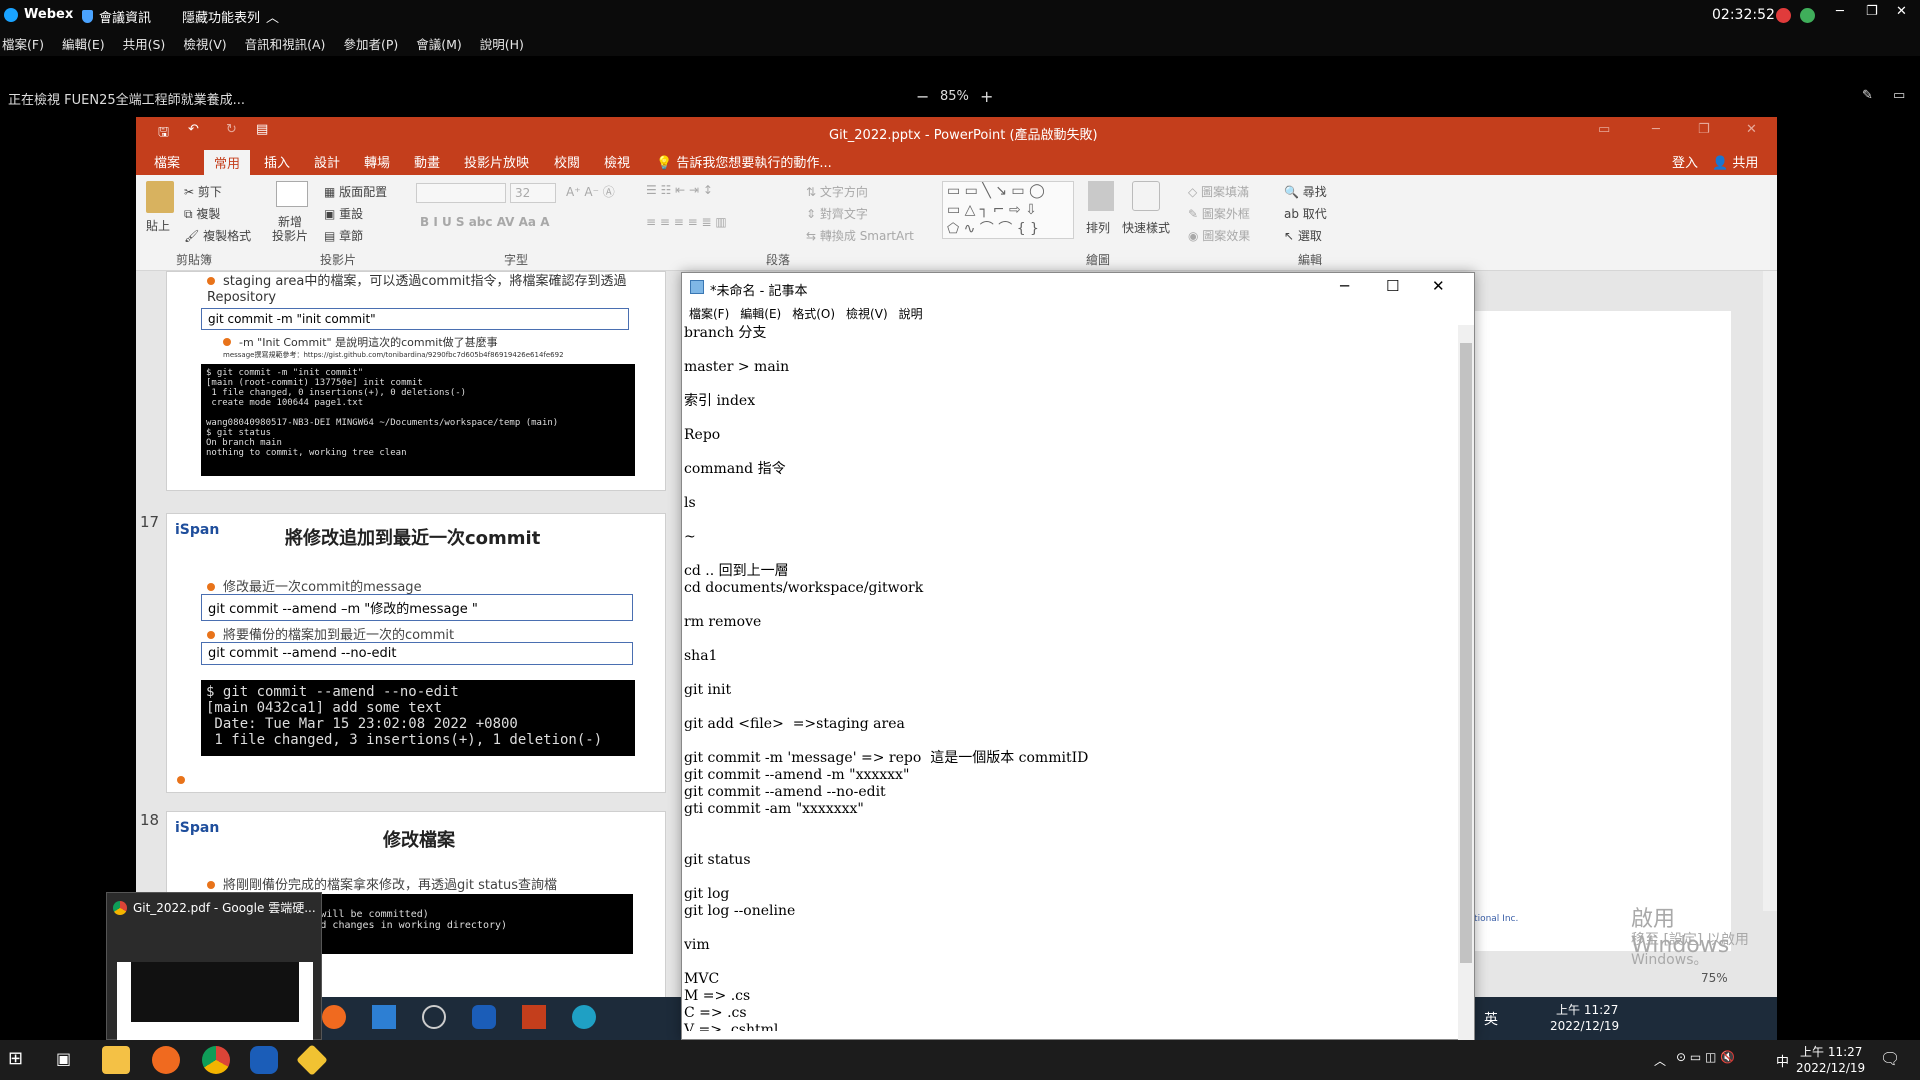 This screenshot has height=1080, width=1920. I want to click on menu-edit: 編輯(E), so click(83, 43).